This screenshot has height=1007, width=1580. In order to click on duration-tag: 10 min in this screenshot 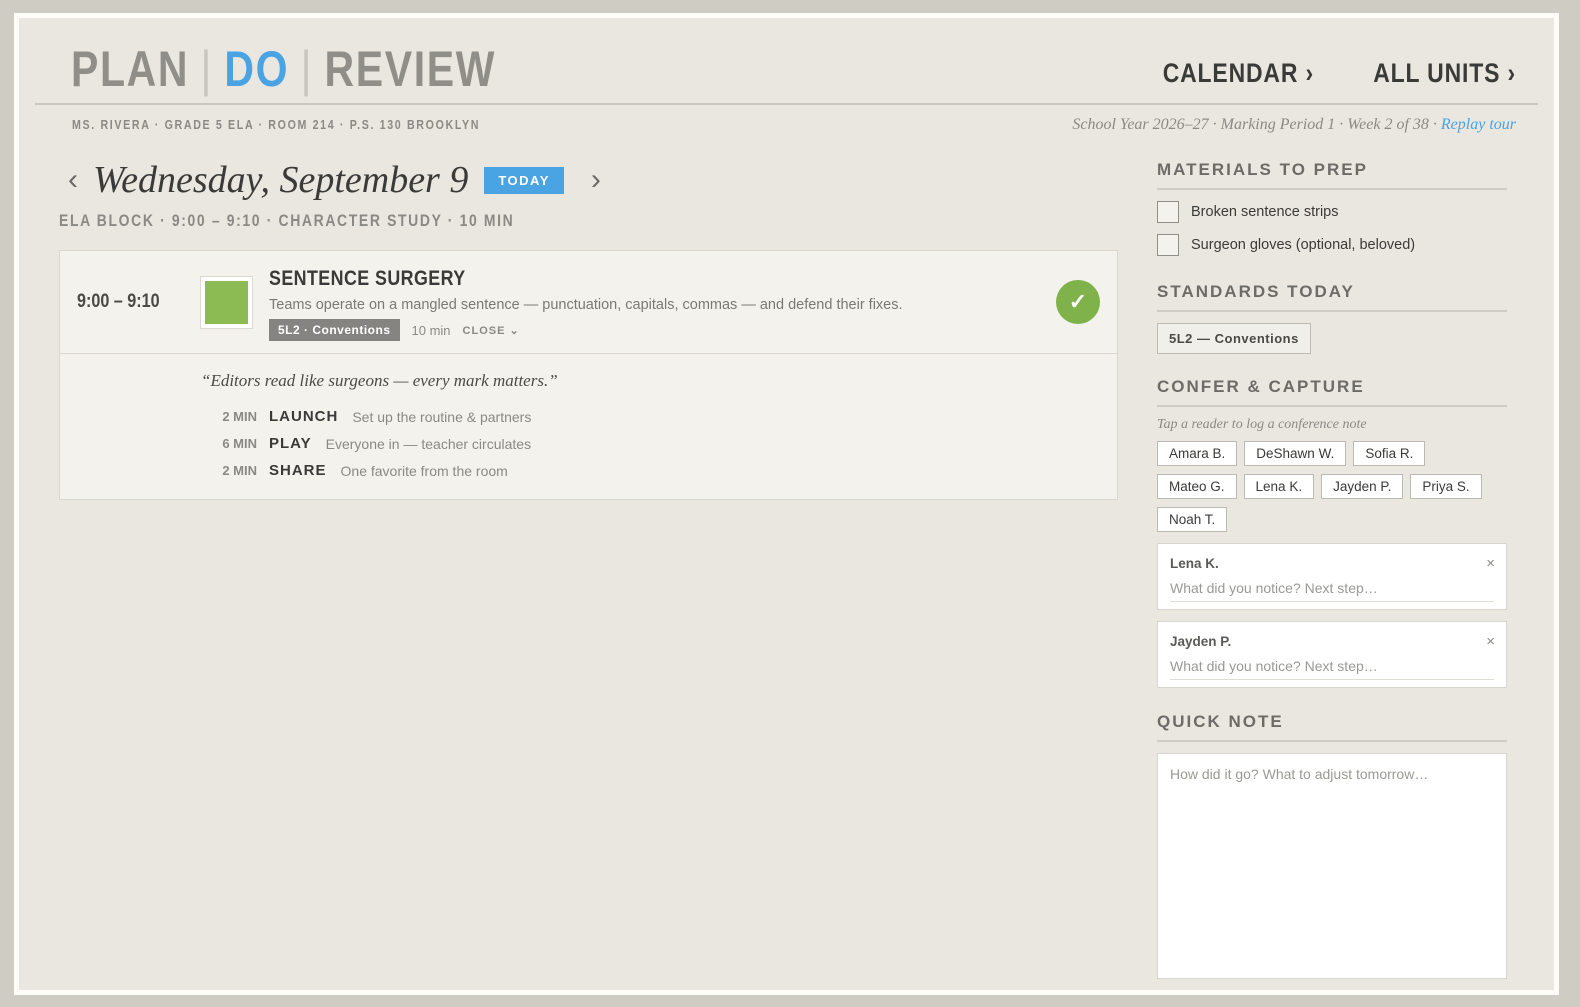, I will do `click(431, 330)`.